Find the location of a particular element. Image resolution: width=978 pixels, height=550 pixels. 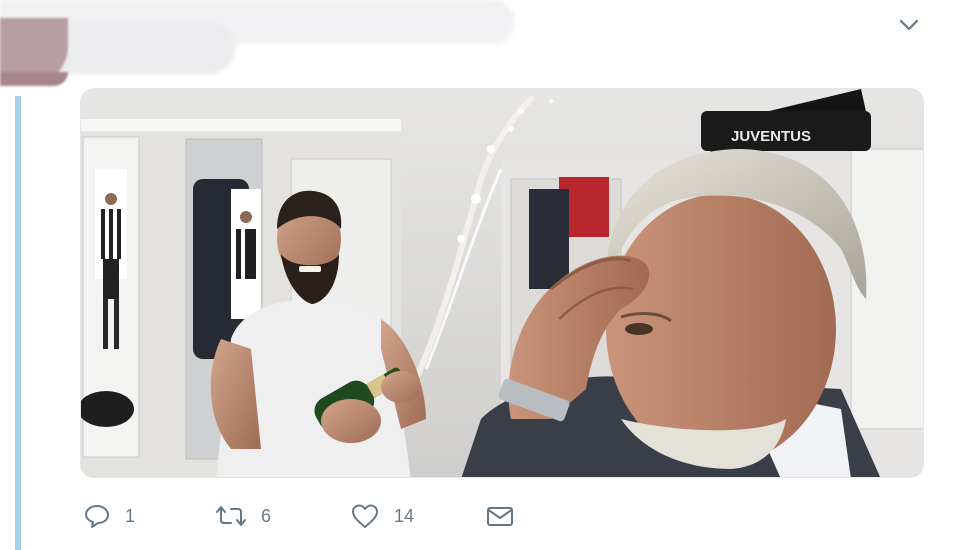

like-button: 14 is located at coordinates (382, 516).